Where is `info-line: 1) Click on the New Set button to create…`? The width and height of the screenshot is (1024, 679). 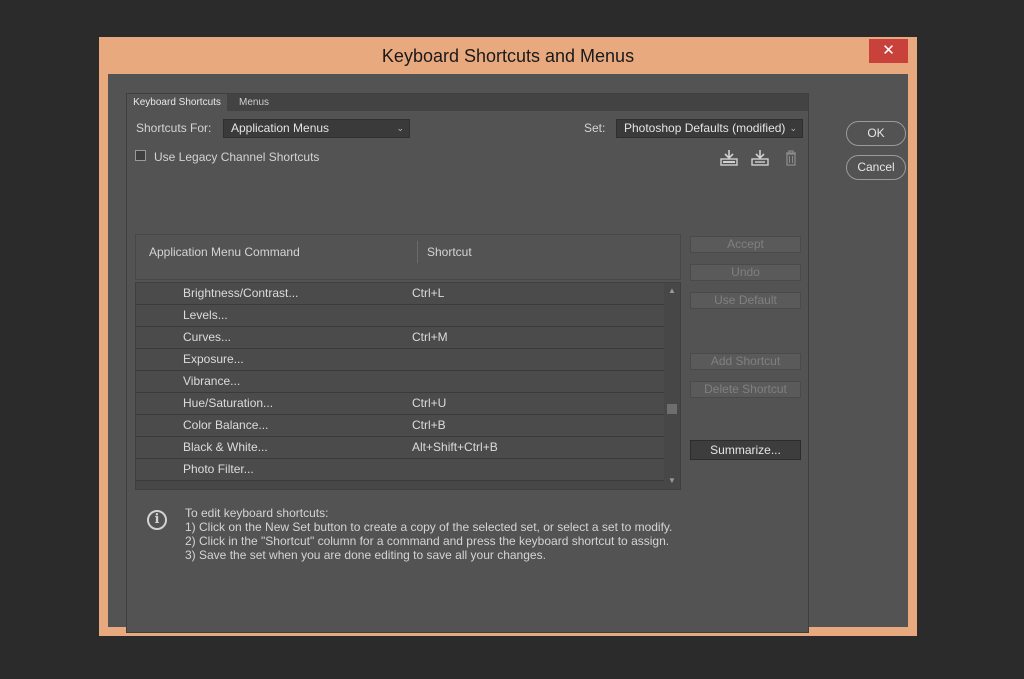 info-line: 1) Click on the New Set button to create… is located at coordinates (429, 527).